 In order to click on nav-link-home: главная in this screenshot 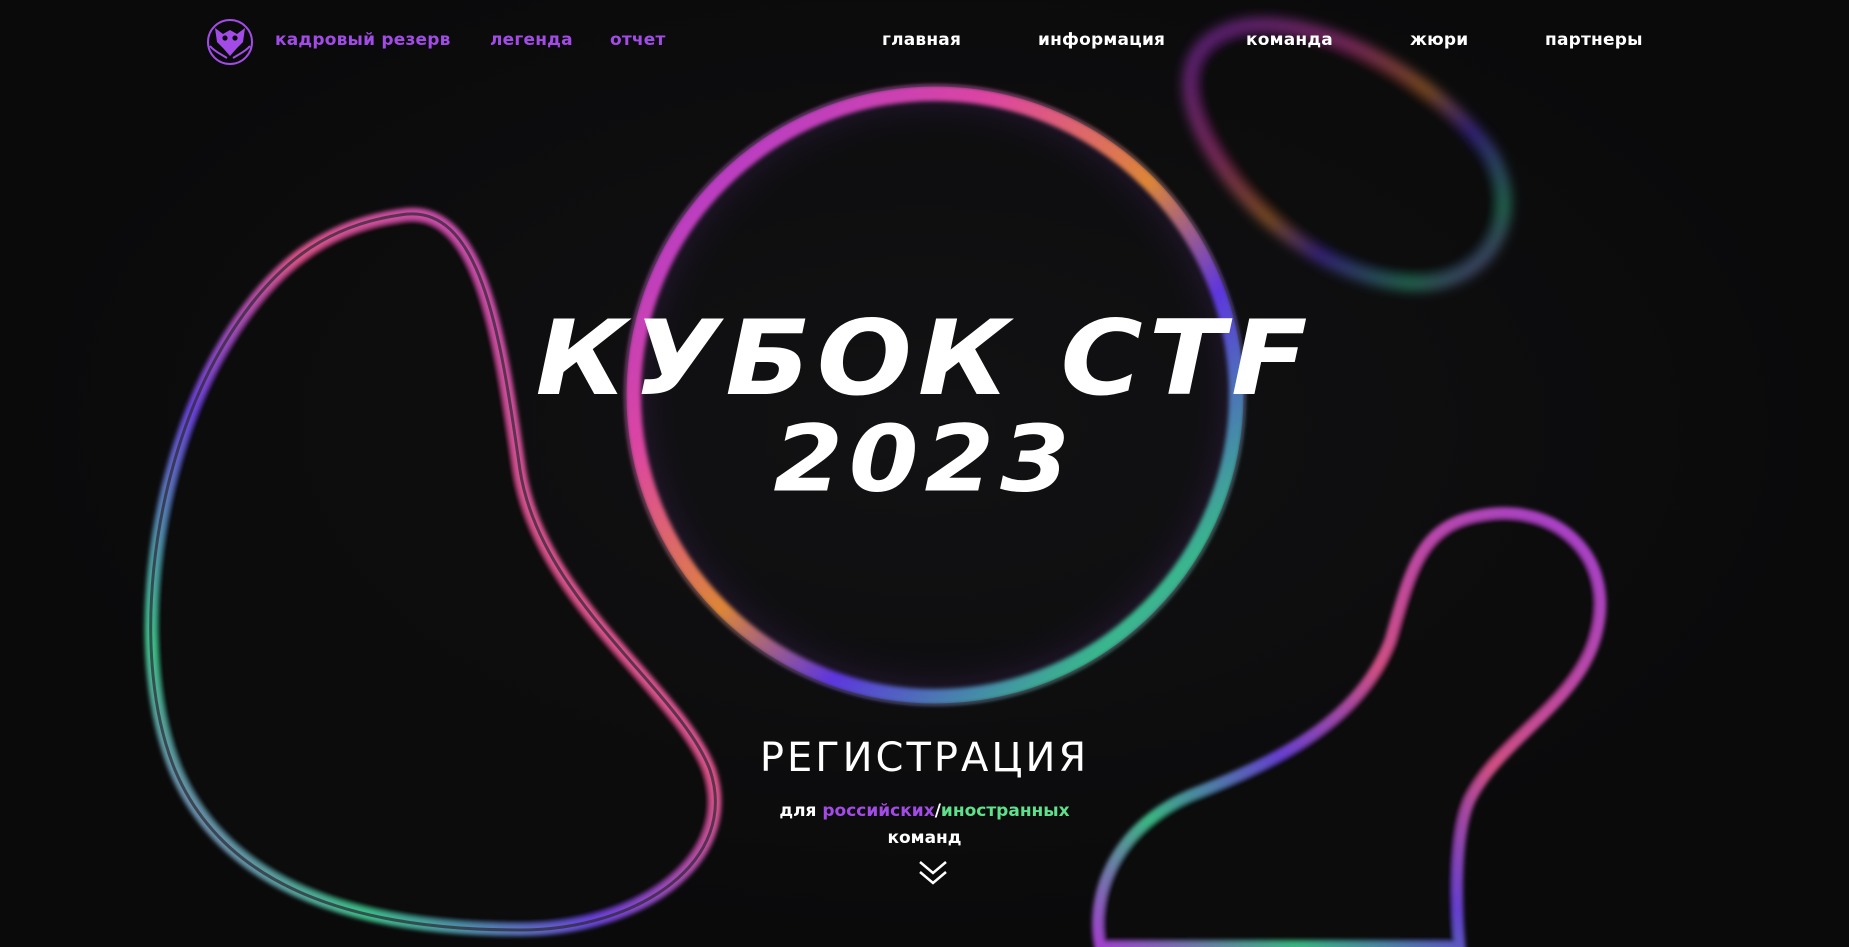, I will do `click(921, 40)`.